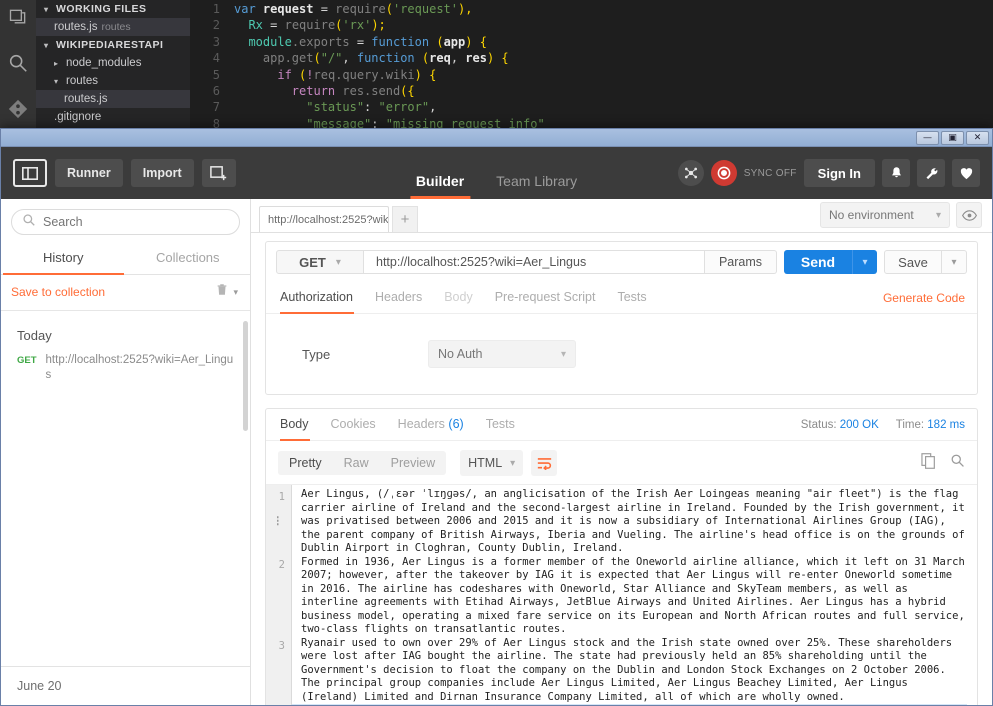 The width and height of the screenshot is (993, 706). Describe the element at coordinates (385, 58) in the screenshot. I see `code-line-text: app.get("/", function (req, res) {` at that location.